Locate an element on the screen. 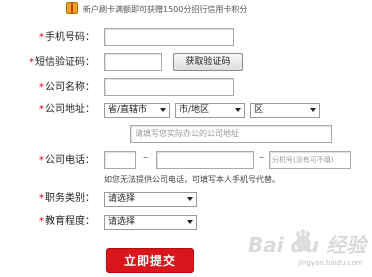 The height and width of the screenshot is (277, 372). watermark-url: jingyan.baidu.com is located at coordinates (330, 263).